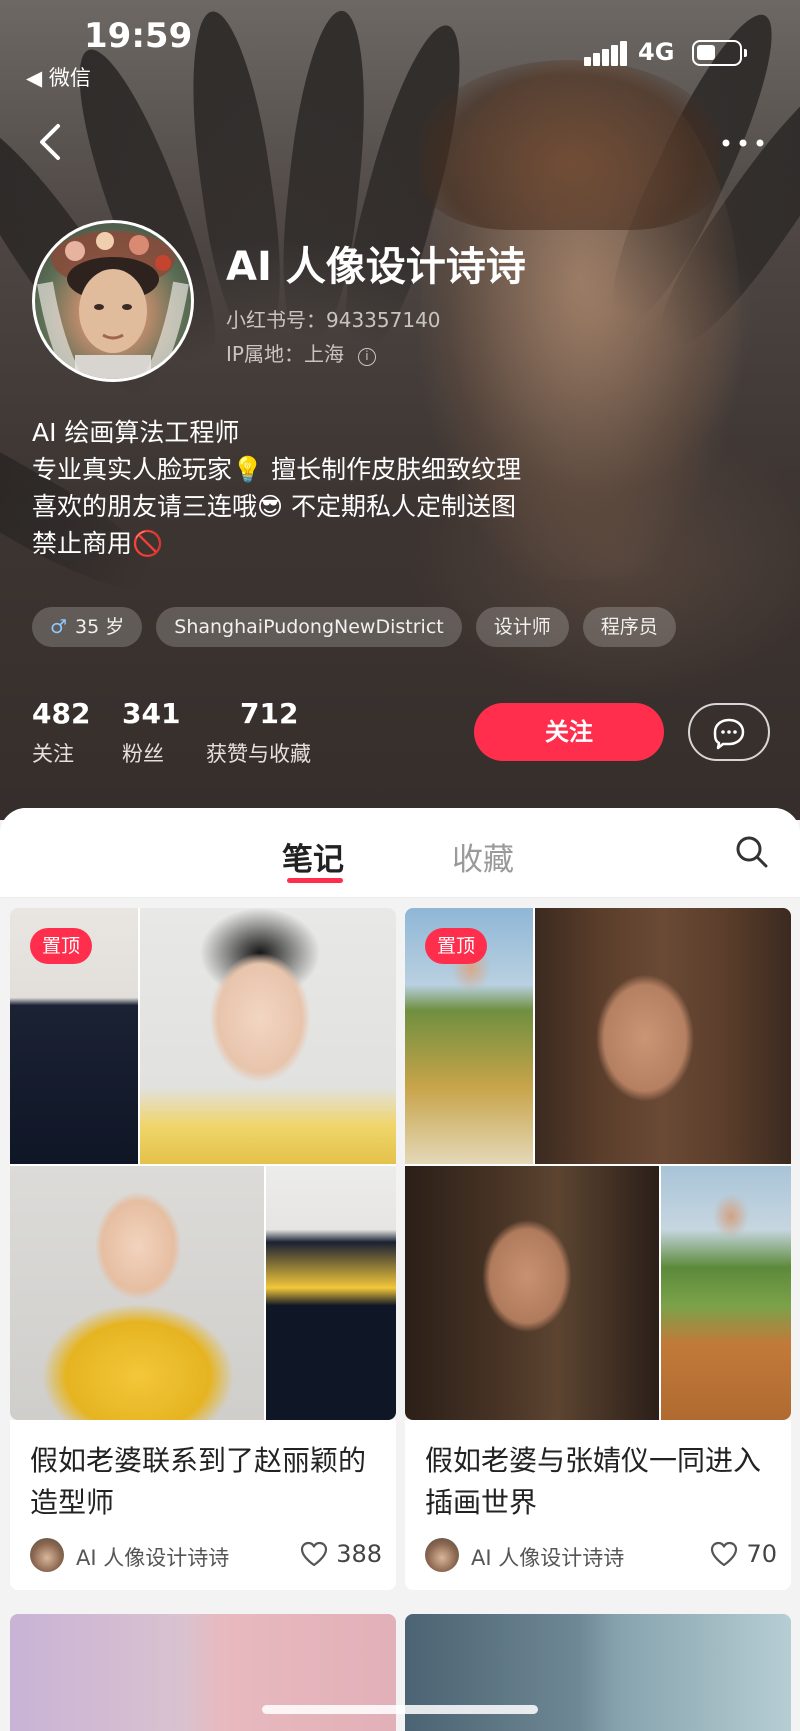  I want to click on bio-line: 喜欢的朋友请三连哦😎 不定期私人定制送图, so click(274, 506).